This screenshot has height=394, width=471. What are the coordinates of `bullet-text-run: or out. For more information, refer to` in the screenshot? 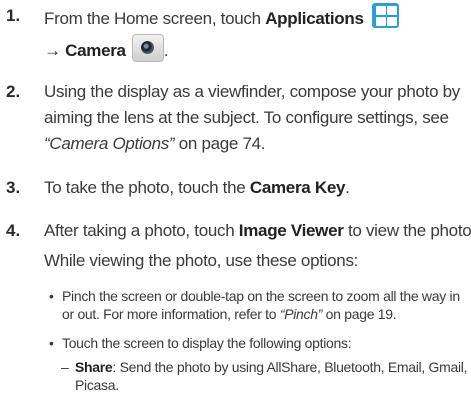 It's located at (171, 314).